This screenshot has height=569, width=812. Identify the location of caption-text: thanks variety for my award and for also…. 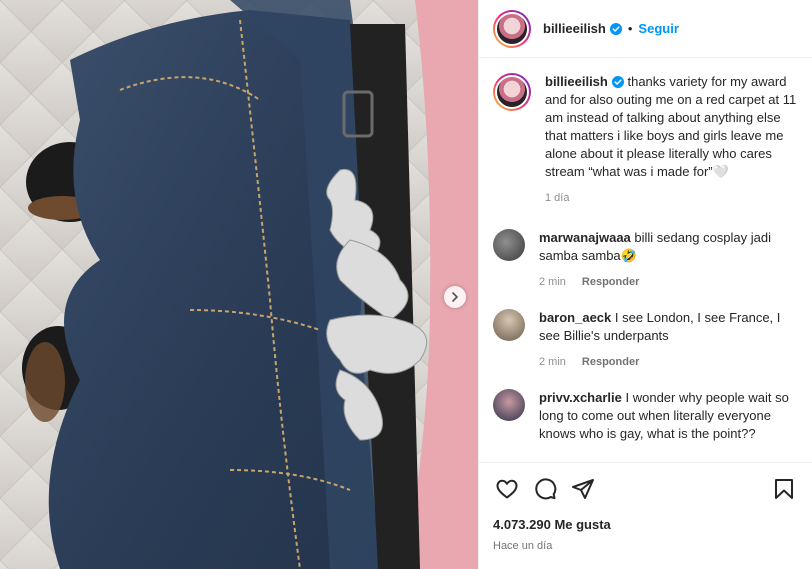
(671, 126).